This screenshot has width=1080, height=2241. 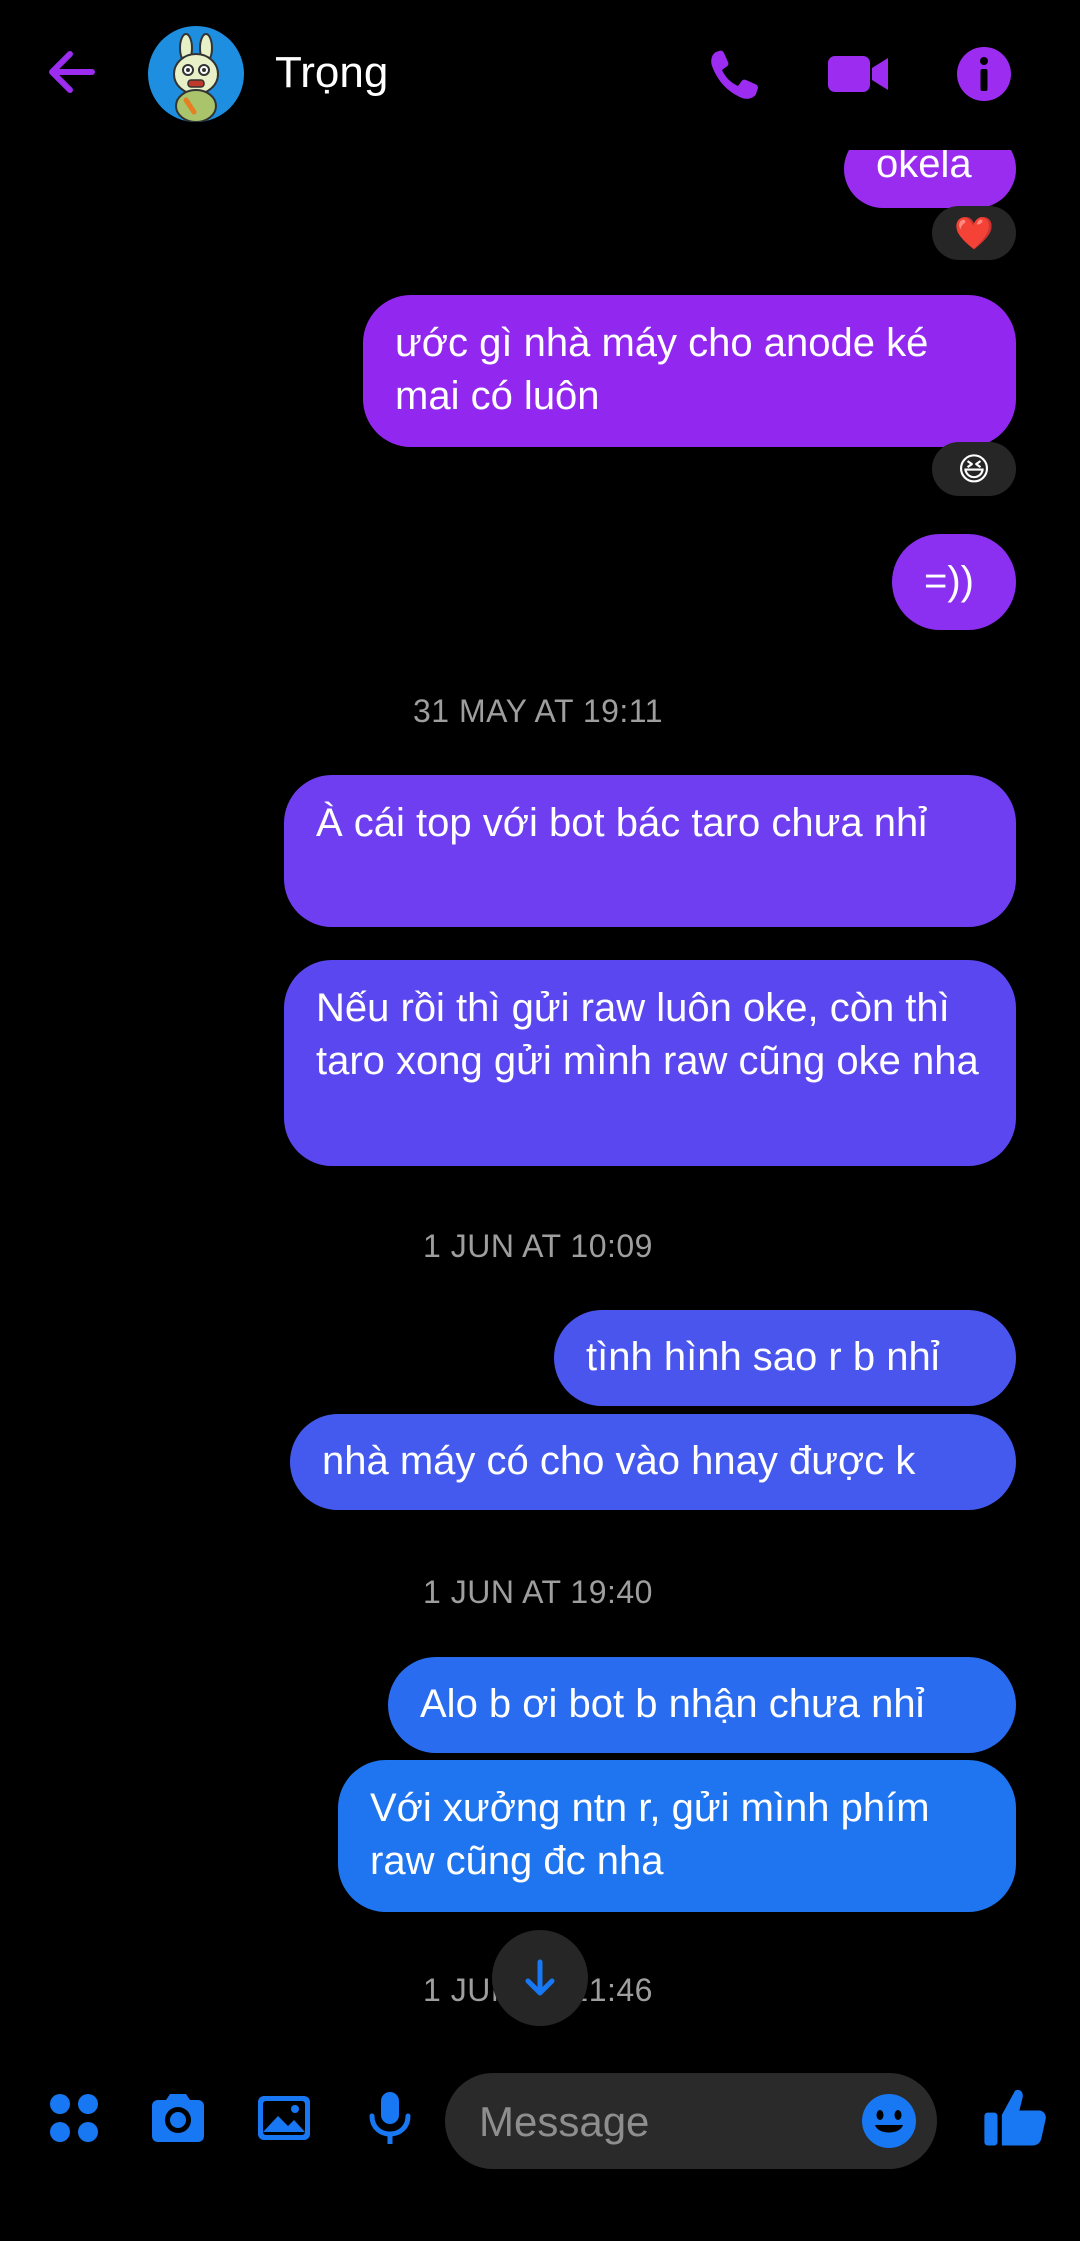 I want to click on timestamp: 31 MAY AT 19:11, so click(x=538, y=711).